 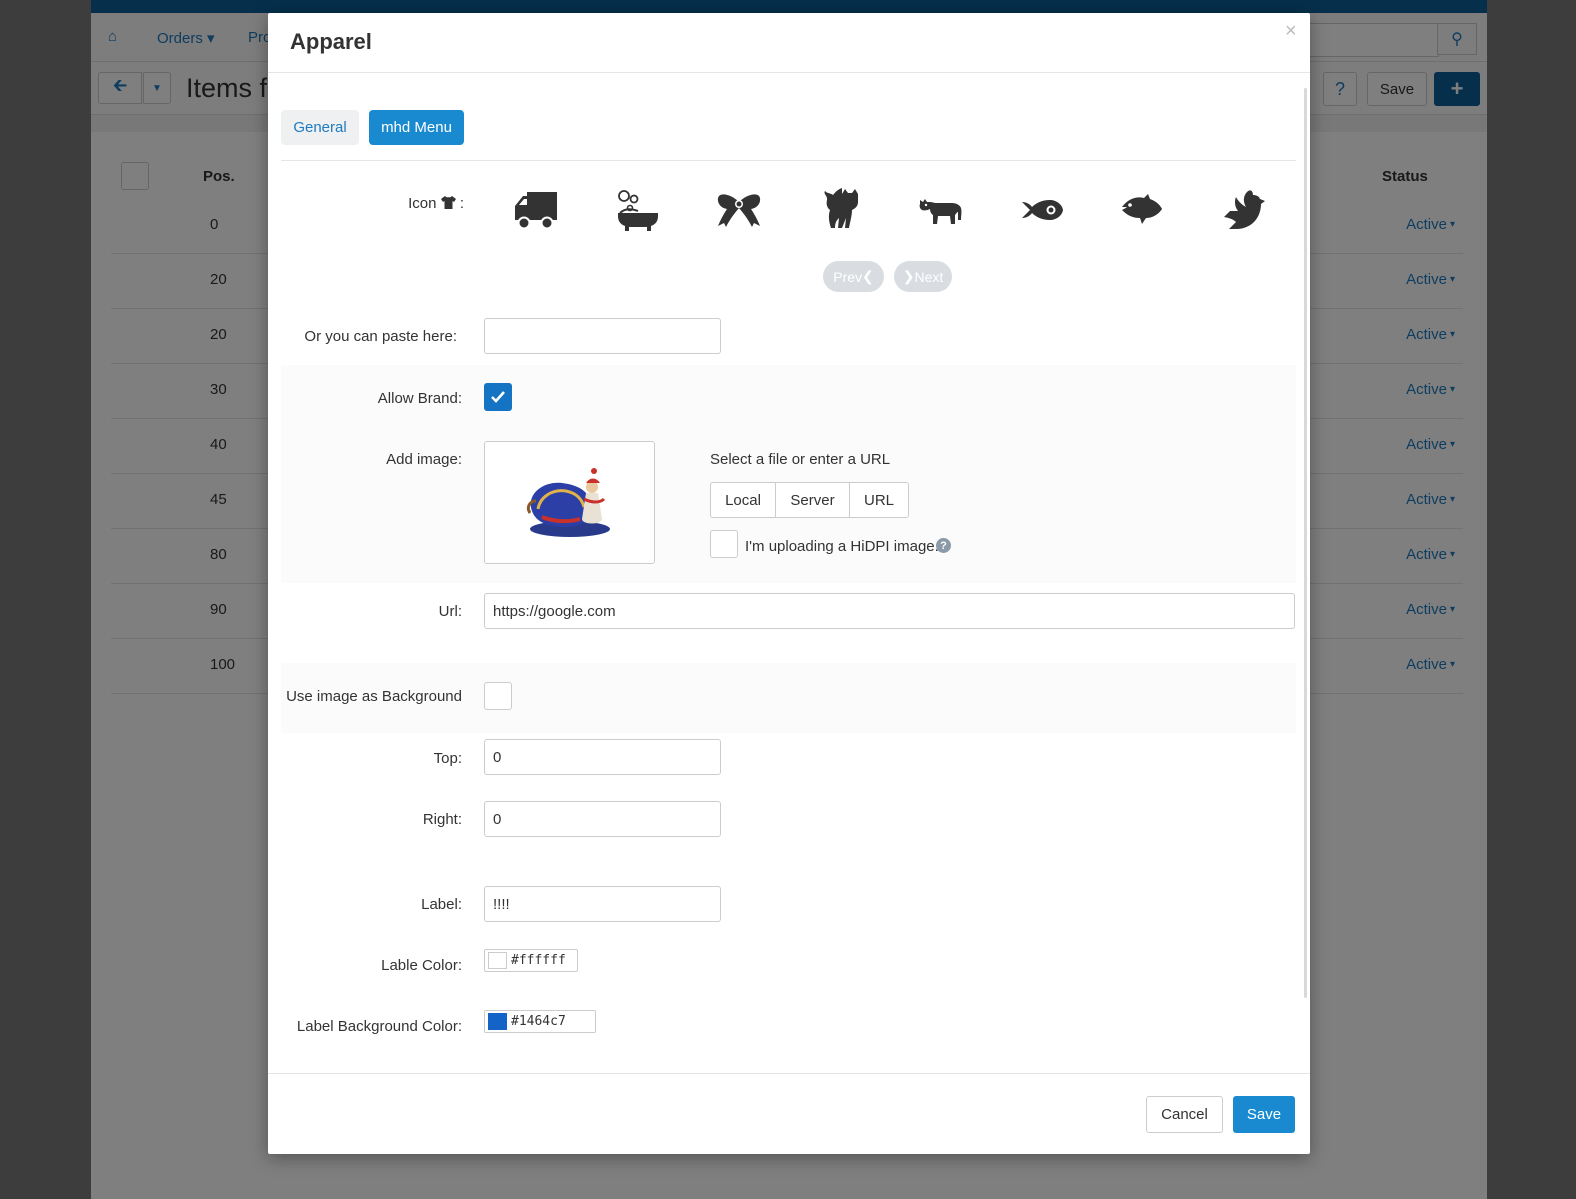 I want to click on source-url-button: URL, so click(x=879, y=500).